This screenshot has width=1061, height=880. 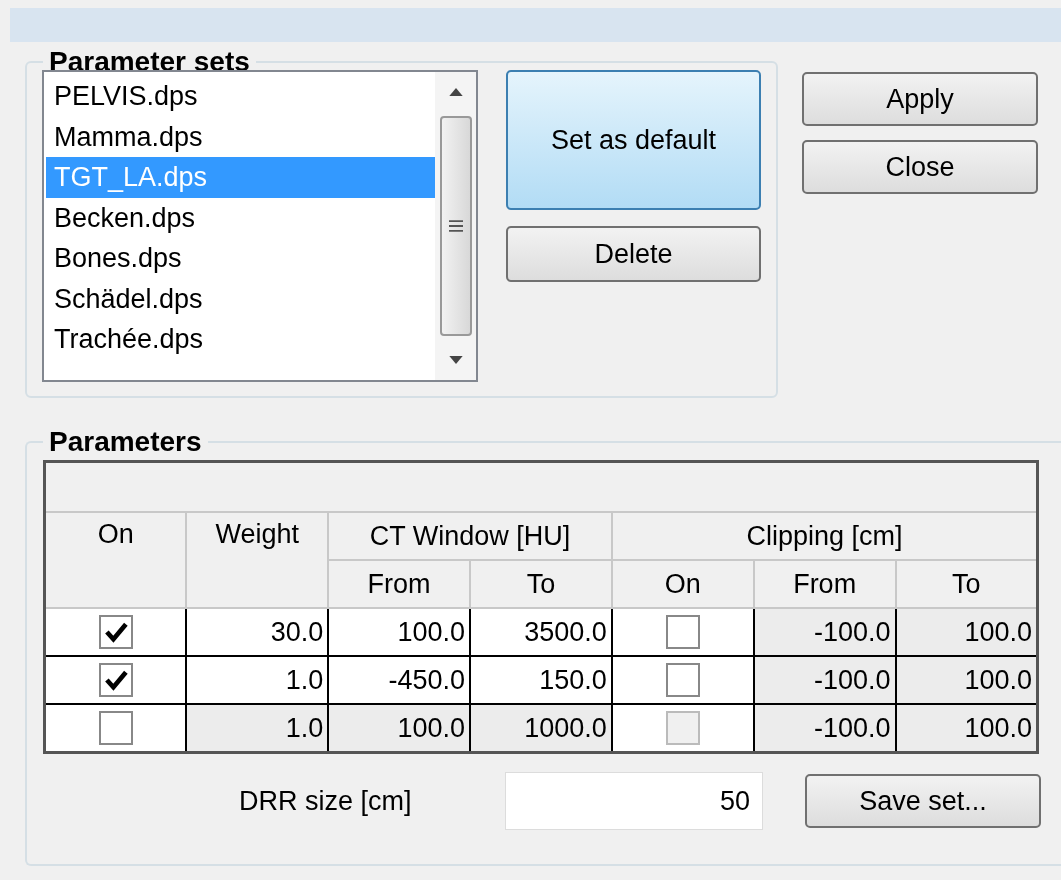 I want to click on table-cell: 150.0, so click(x=541, y=680).